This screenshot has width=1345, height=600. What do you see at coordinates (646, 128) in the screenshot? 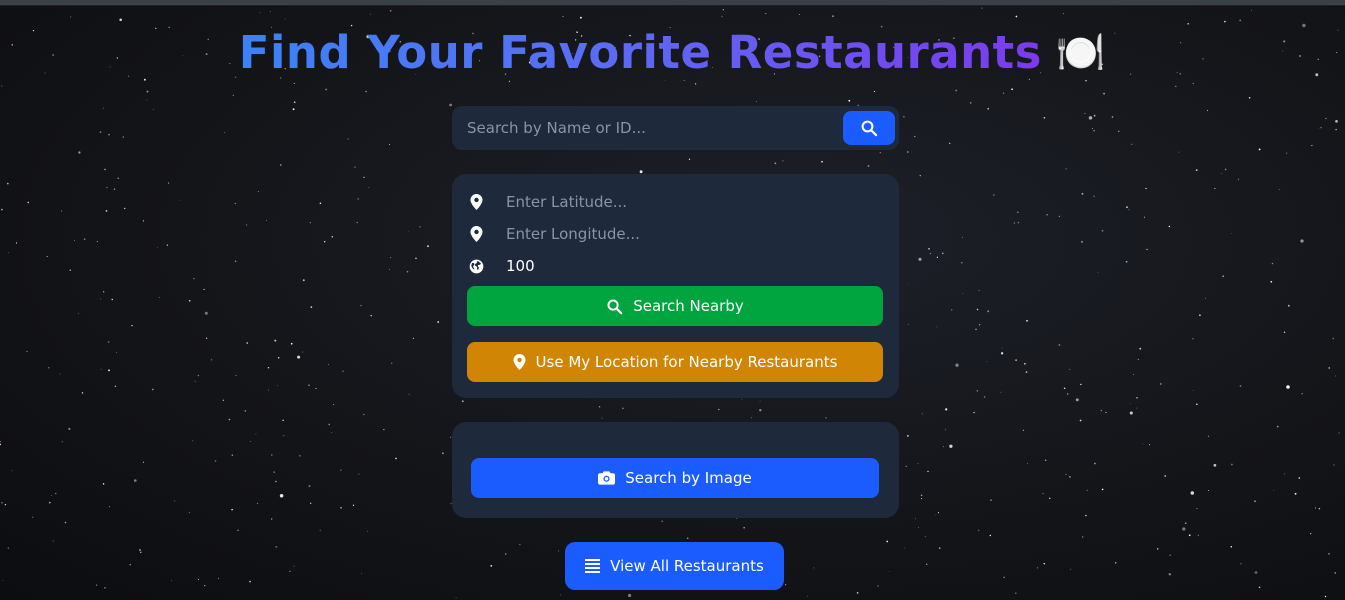
I see `search-input` at bounding box center [646, 128].